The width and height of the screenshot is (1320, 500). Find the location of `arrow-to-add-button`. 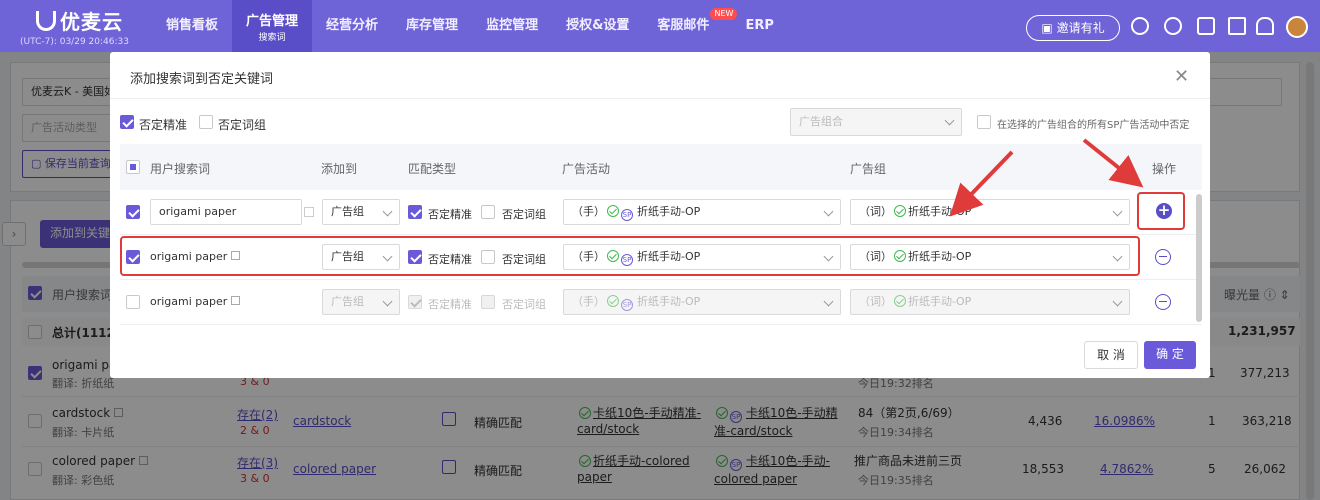

arrow-to-add-button is located at coordinates (1113, 163).